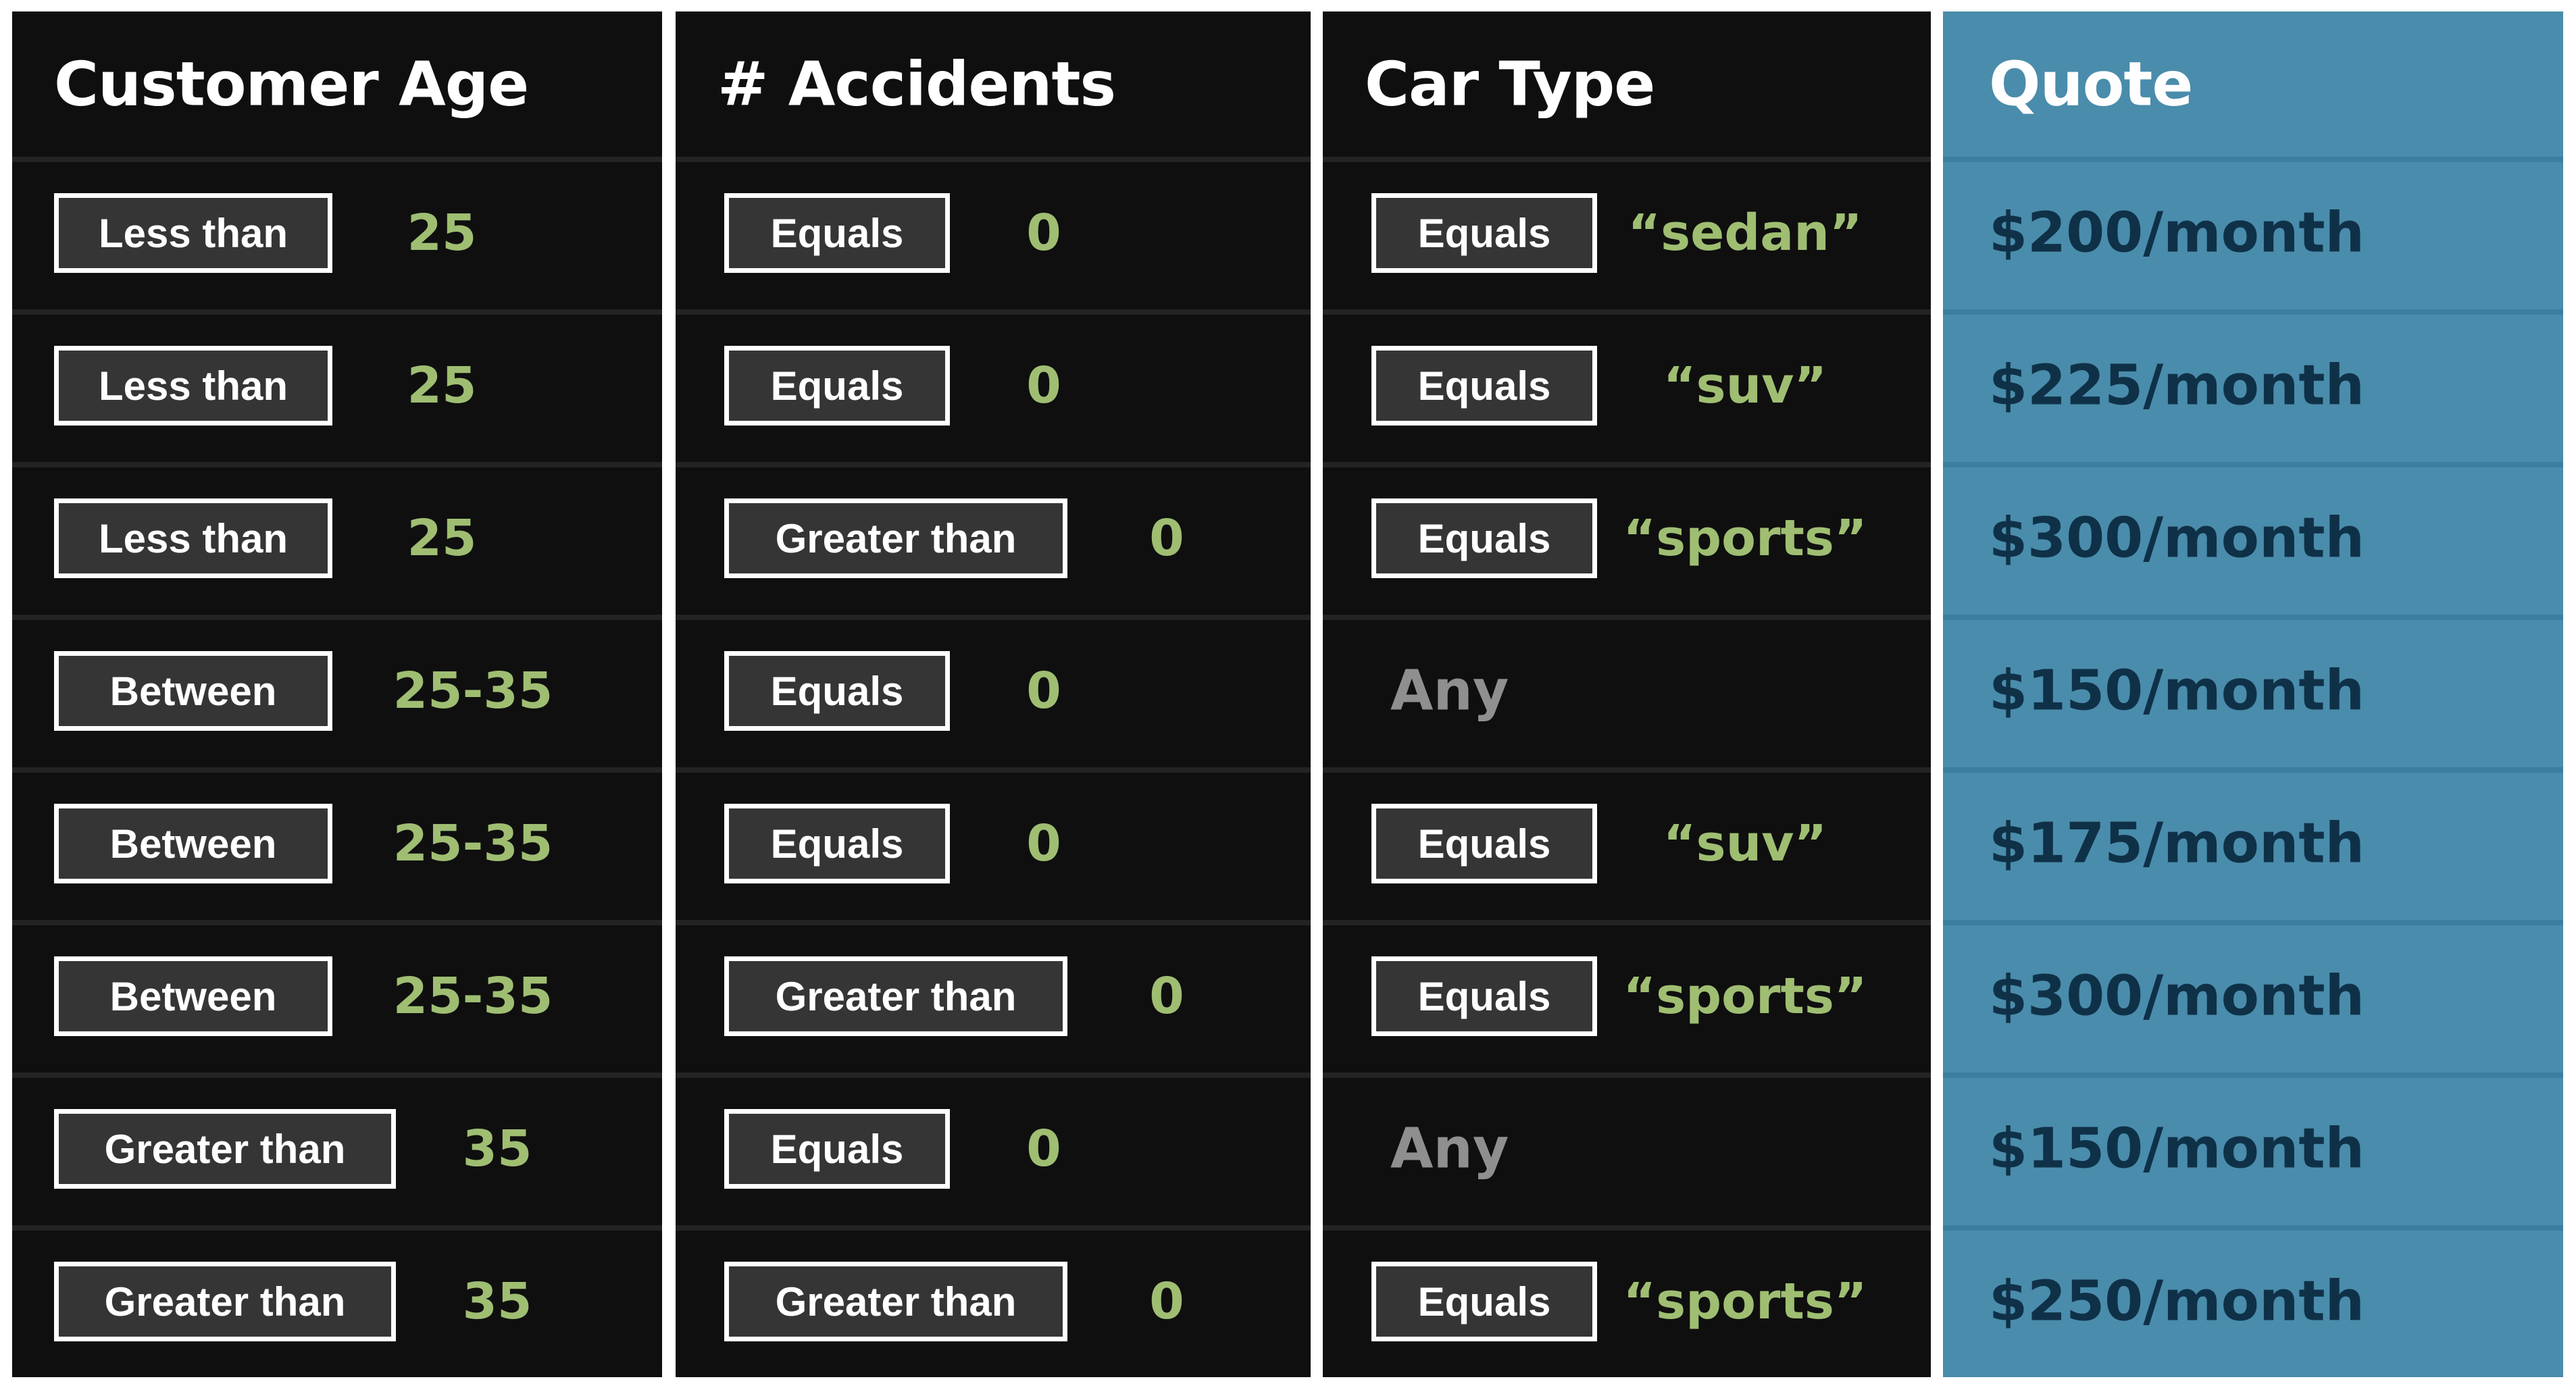  I want to click on customer-age-title: Customer Age, so click(291, 85).